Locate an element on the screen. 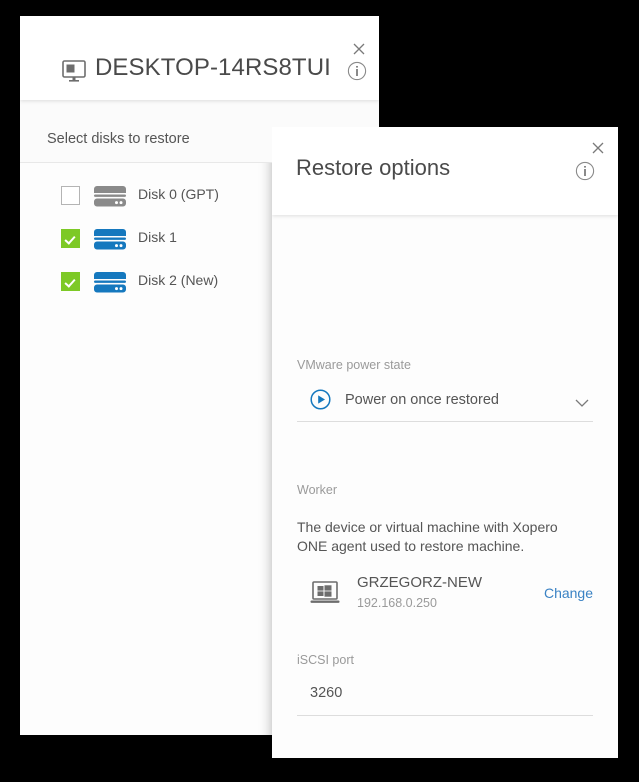  iscsi-port-value: 3260 is located at coordinates (326, 693).